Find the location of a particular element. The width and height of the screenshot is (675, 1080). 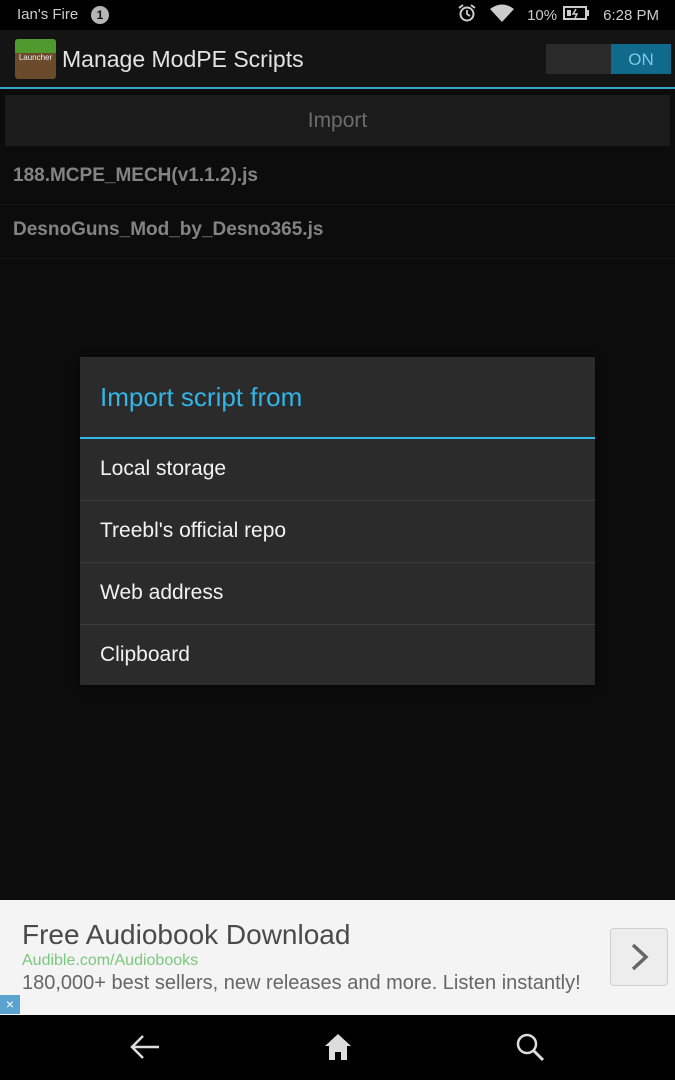

dialog-title: Import script from is located at coordinates (201, 397).